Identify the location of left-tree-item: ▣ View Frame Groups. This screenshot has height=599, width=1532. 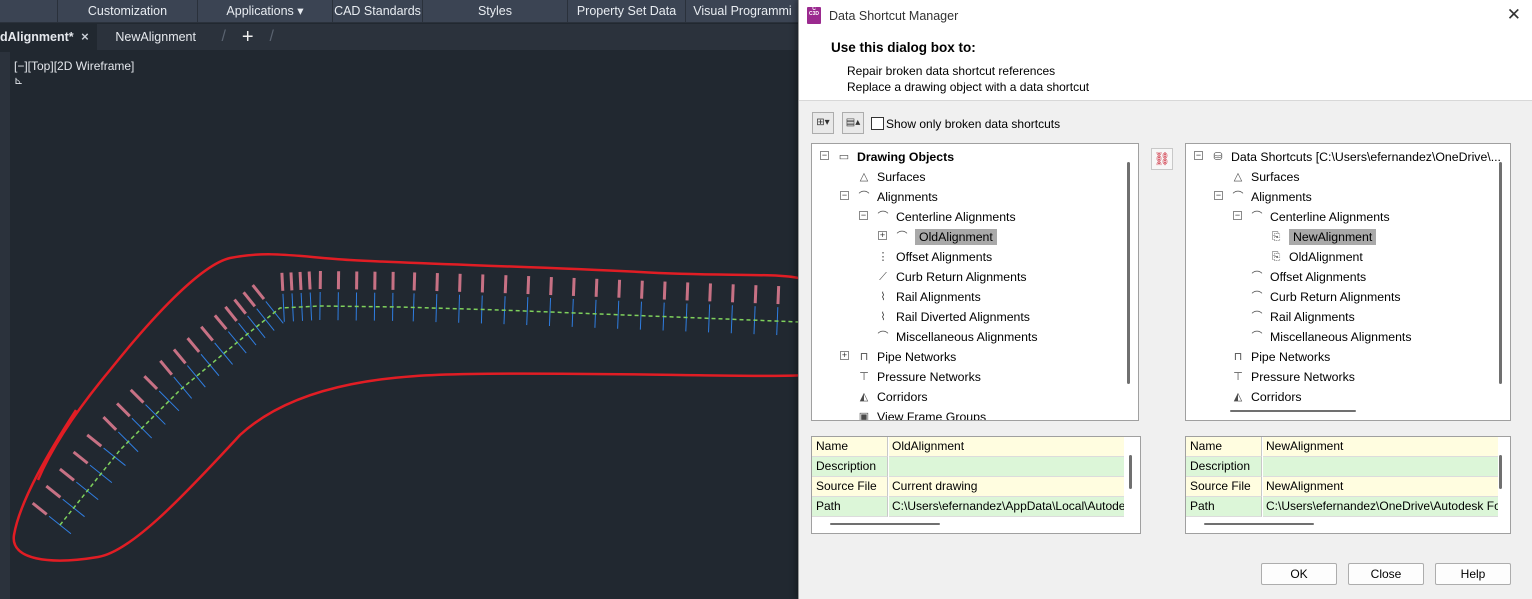
(921, 413).